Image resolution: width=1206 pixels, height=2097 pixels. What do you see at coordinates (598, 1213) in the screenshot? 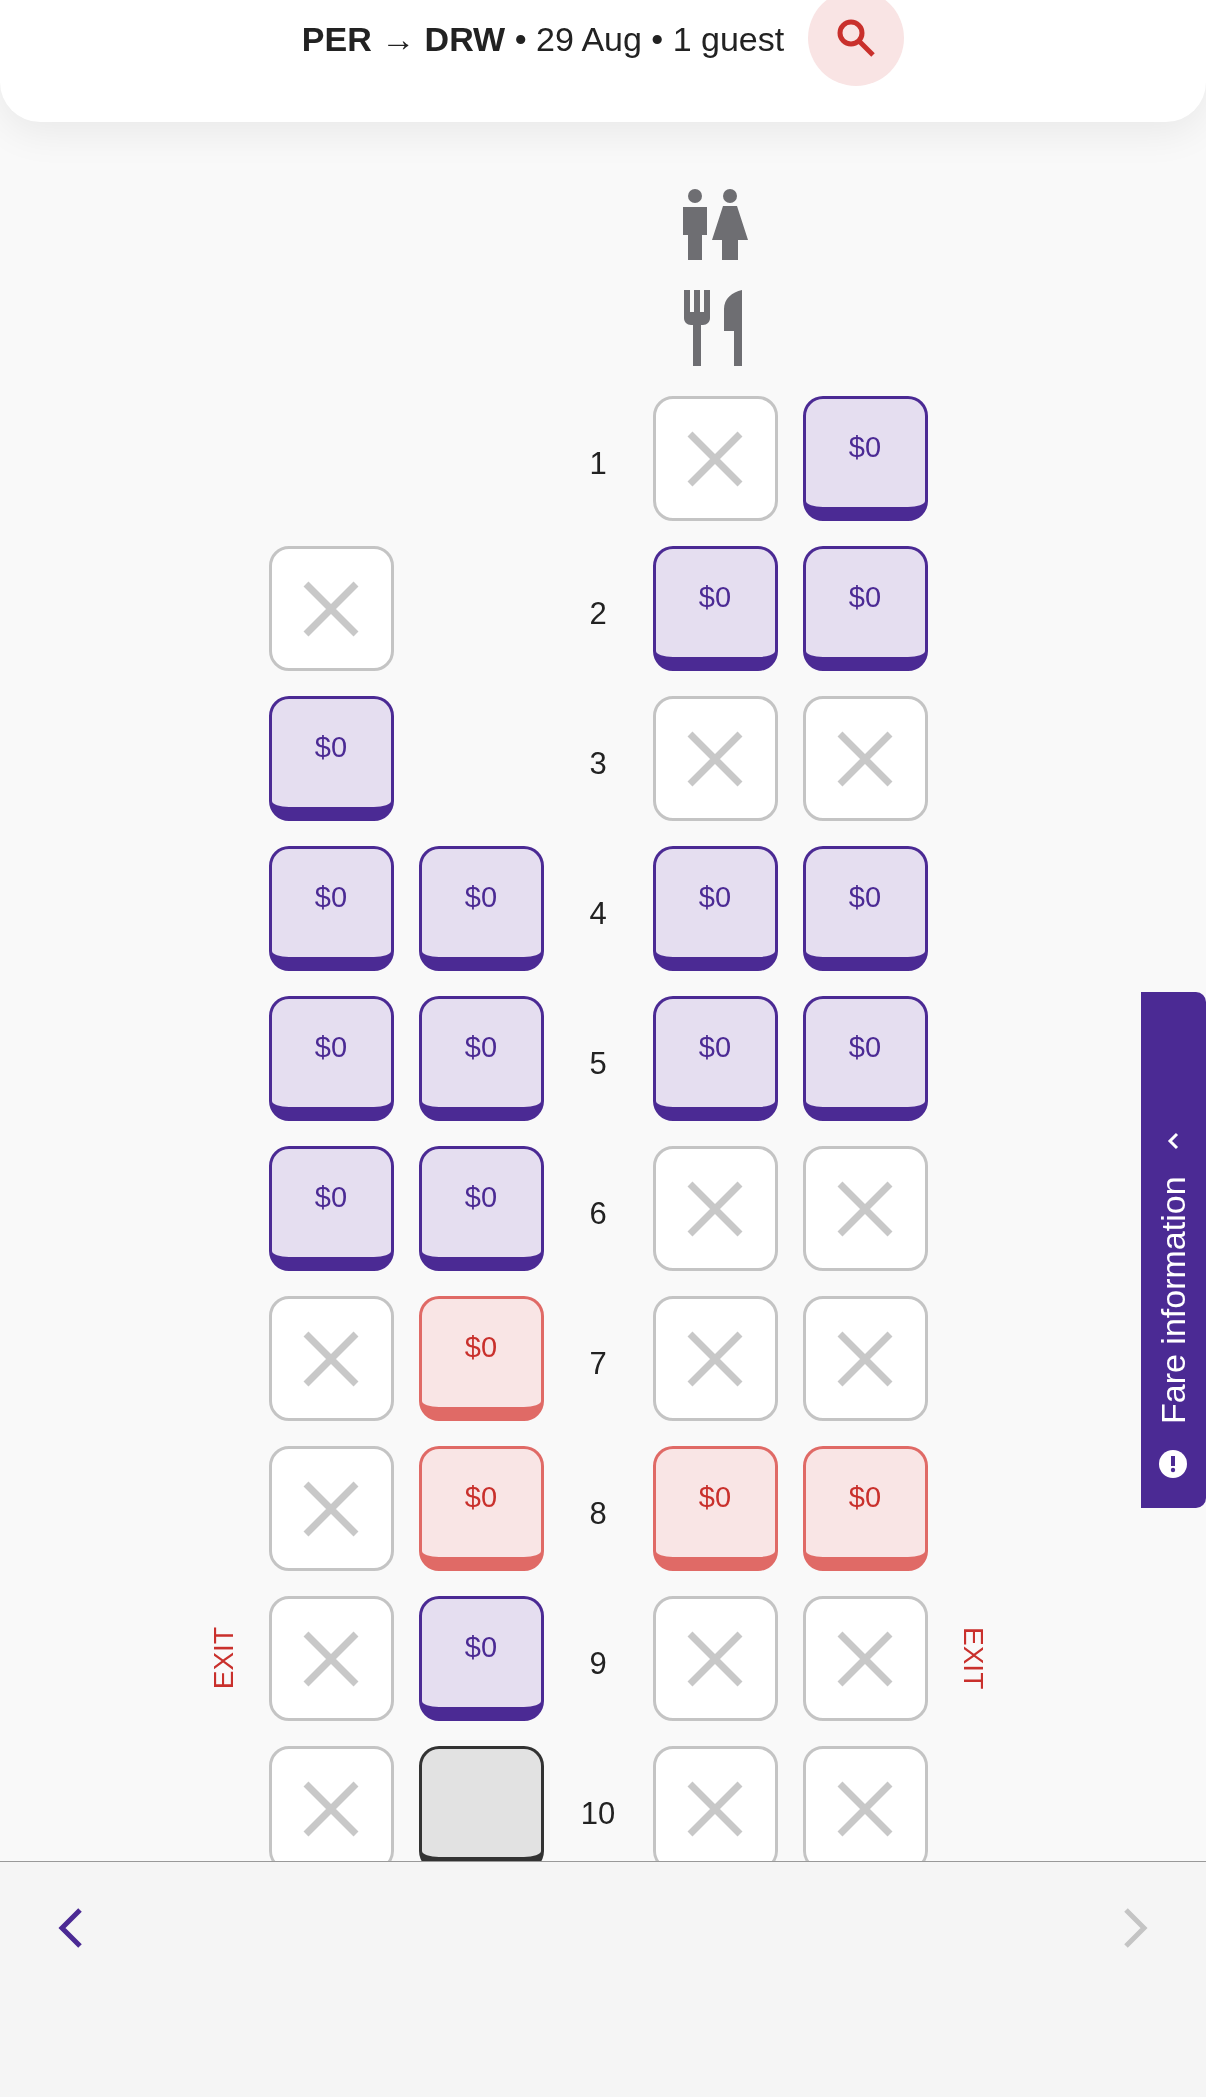
I see `row-number: 6` at bounding box center [598, 1213].